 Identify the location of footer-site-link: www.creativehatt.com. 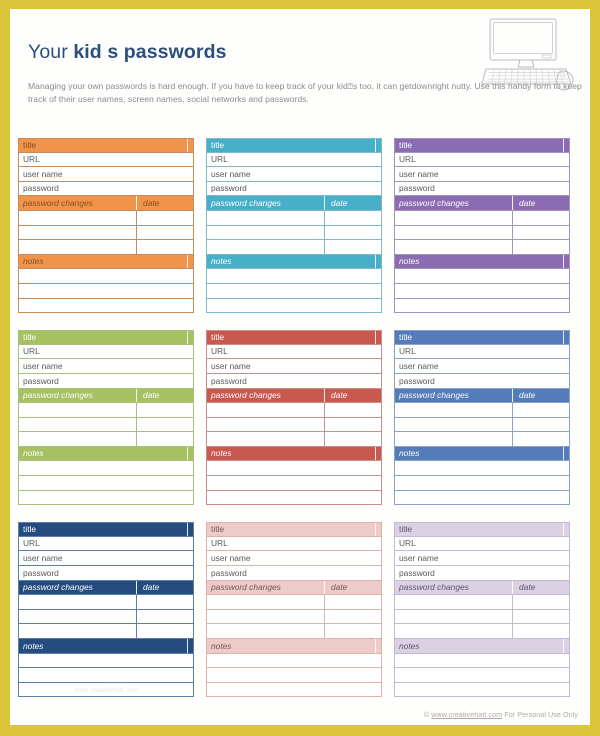
(466, 714).